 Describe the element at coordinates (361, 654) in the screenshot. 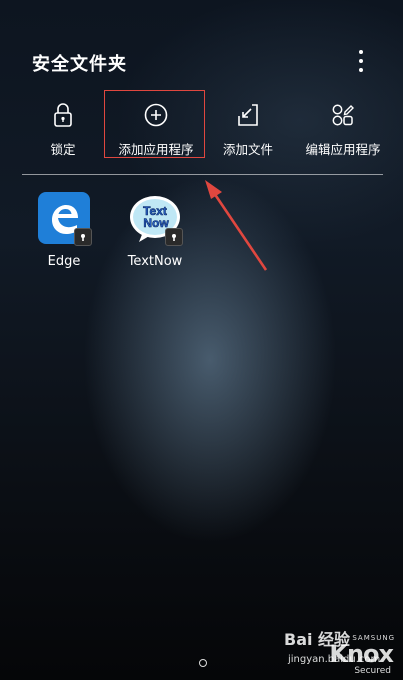

I see `knox-label: Knox` at that location.